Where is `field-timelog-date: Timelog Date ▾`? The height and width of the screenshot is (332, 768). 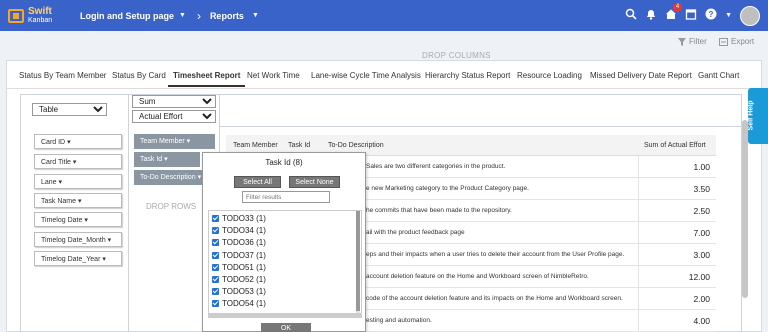 field-timelog-date: Timelog Date ▾ is located at coordinates (78, 219).